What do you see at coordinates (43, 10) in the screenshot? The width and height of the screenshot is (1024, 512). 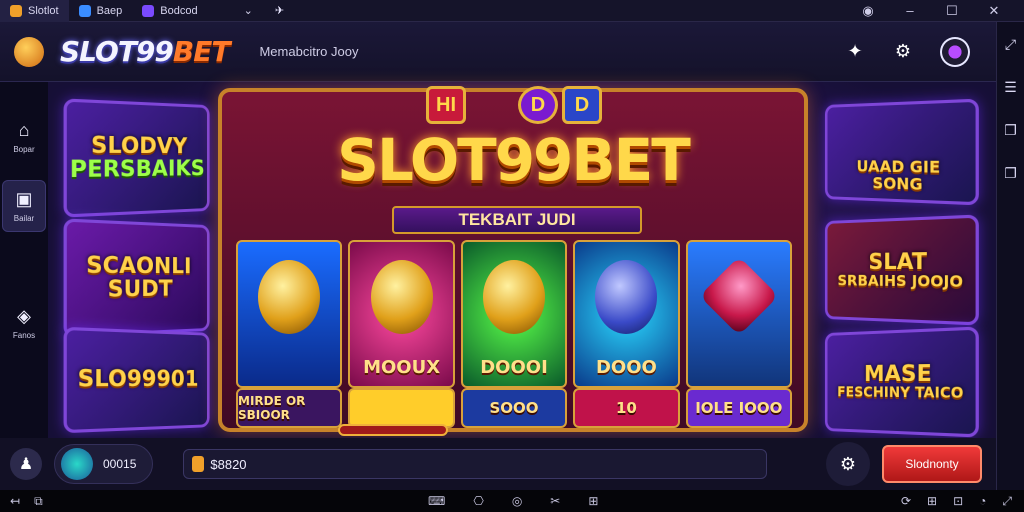 I see `tab-label: Slotlot` at bounding box center [43, 10].